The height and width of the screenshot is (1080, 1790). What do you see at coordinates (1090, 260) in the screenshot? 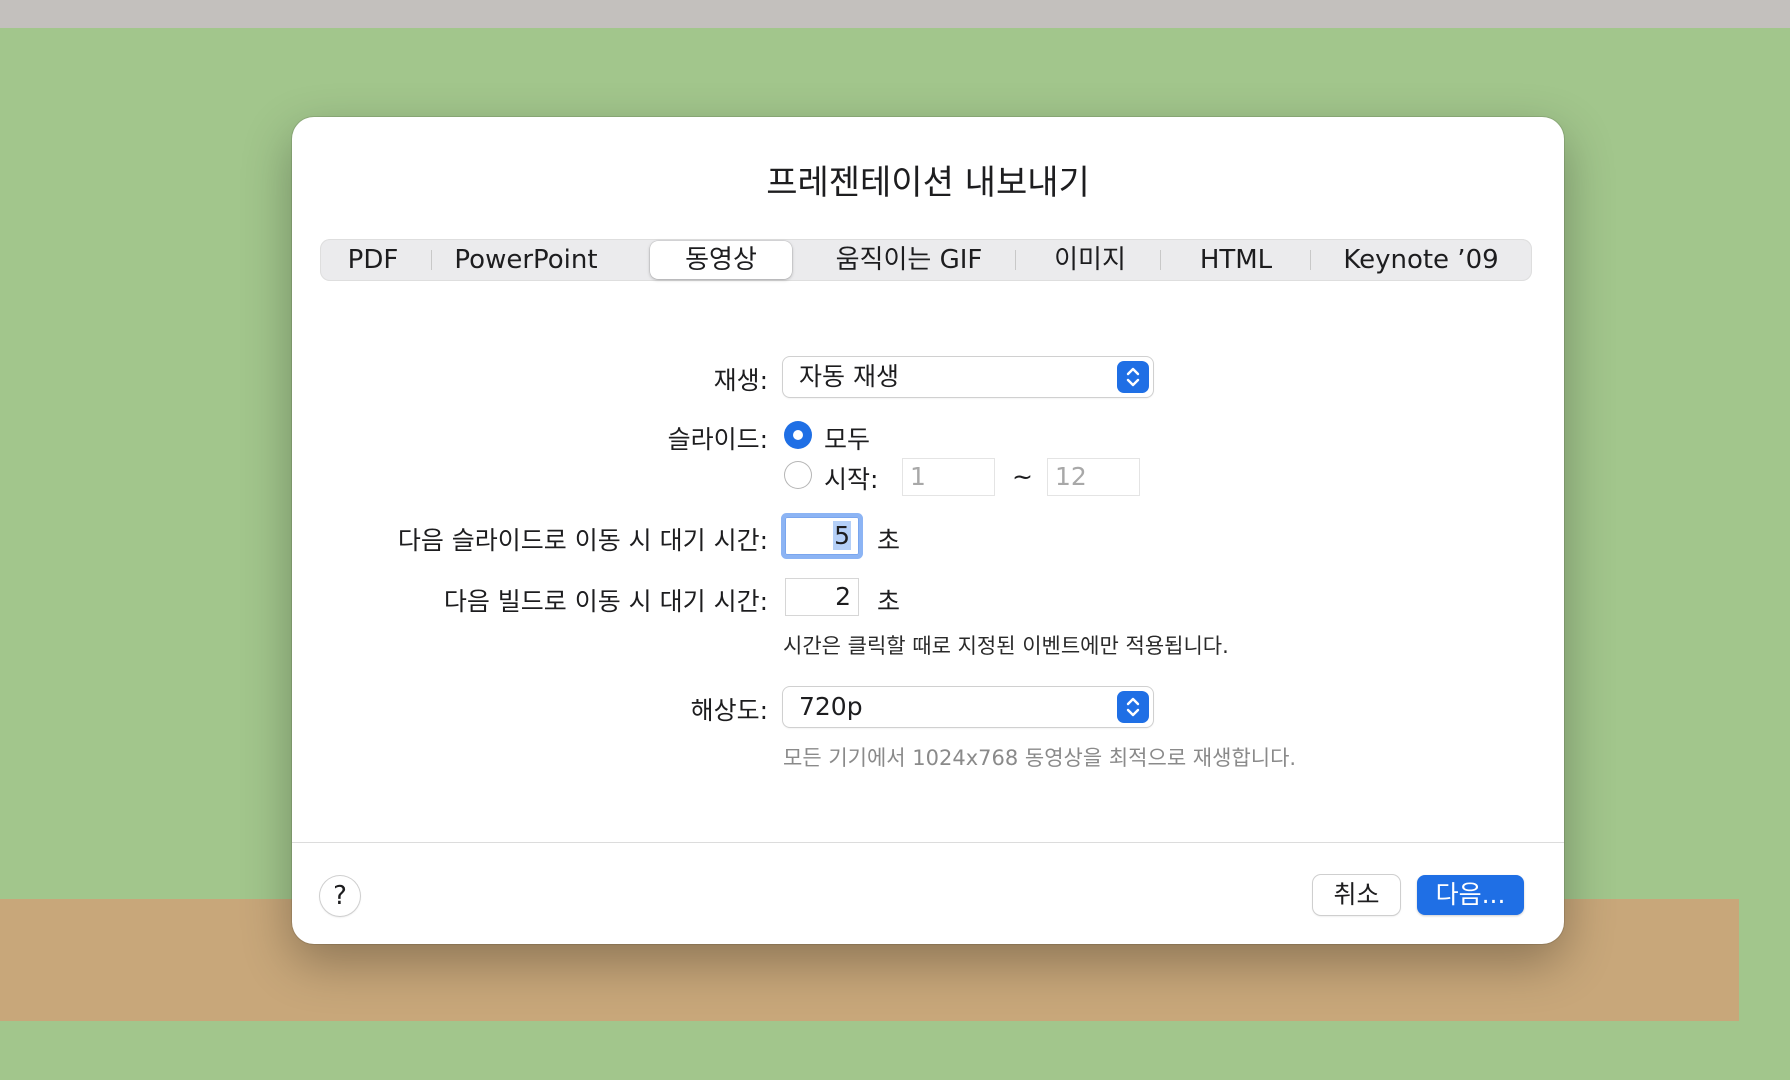
I see `tab-images: 이미지` at bounding box center [1090, 260].